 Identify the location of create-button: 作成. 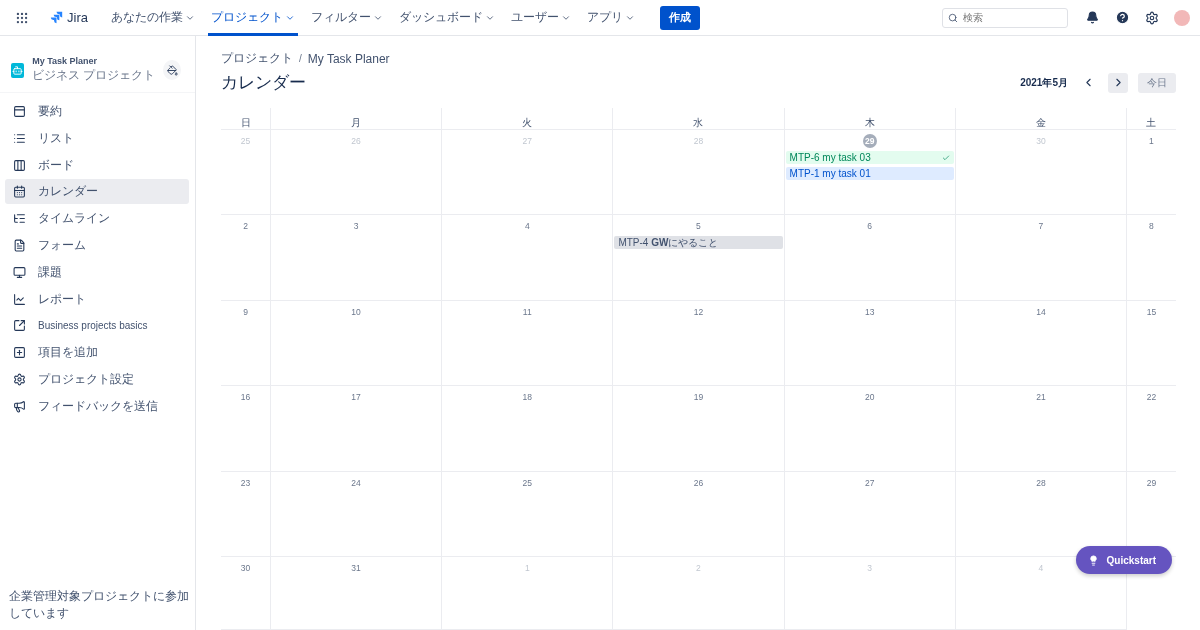
(679, 17).